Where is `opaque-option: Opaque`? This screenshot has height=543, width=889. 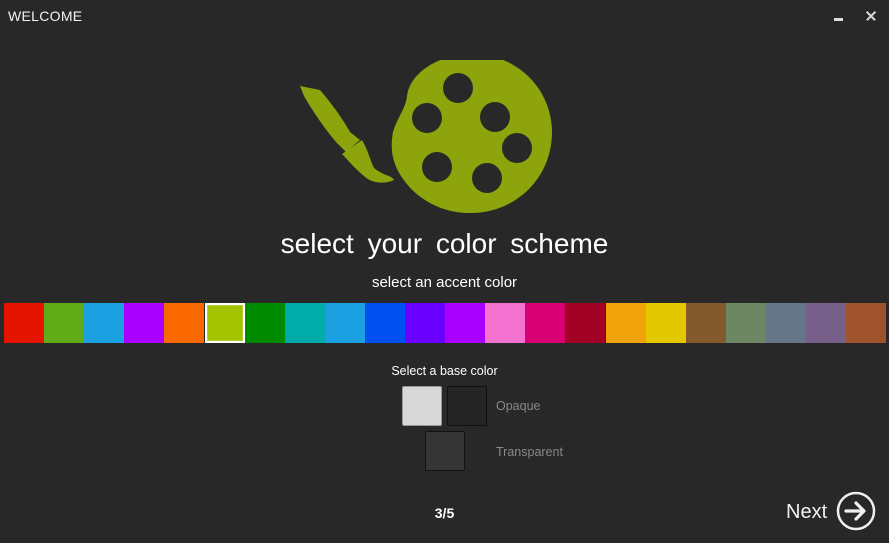
opaque-option: Opaque is located at coordinates (518, 406).